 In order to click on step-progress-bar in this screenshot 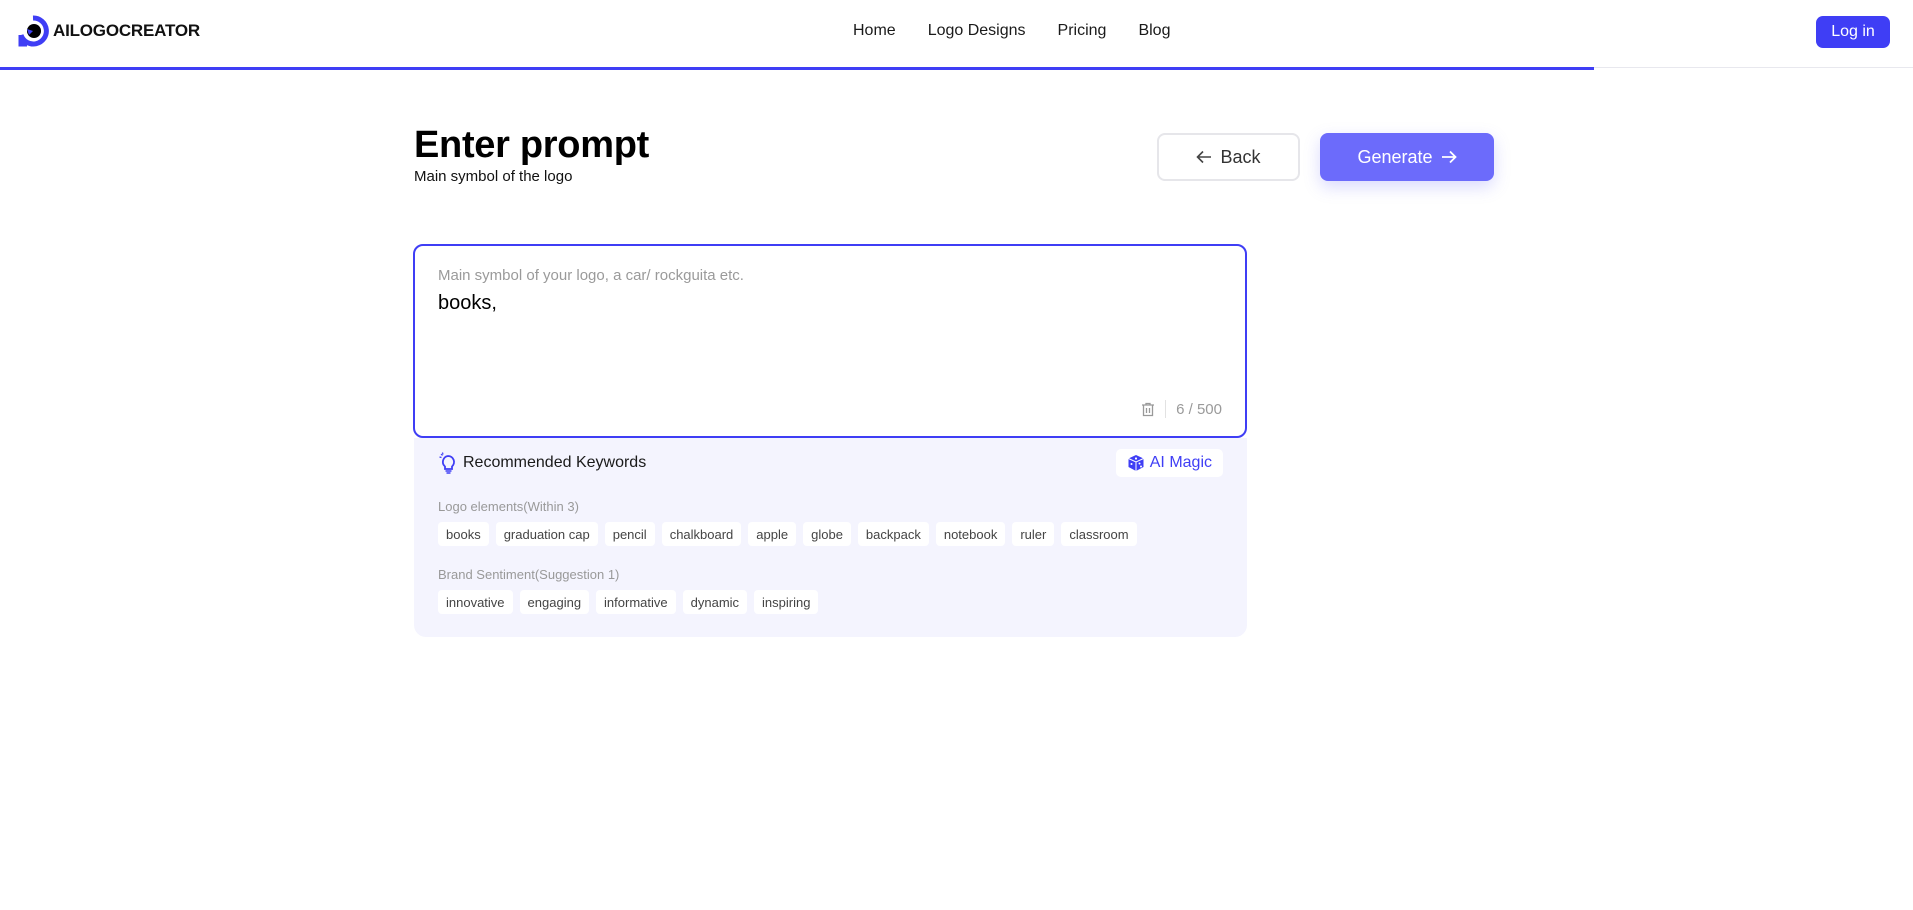, I will do `click(956, 69)`.